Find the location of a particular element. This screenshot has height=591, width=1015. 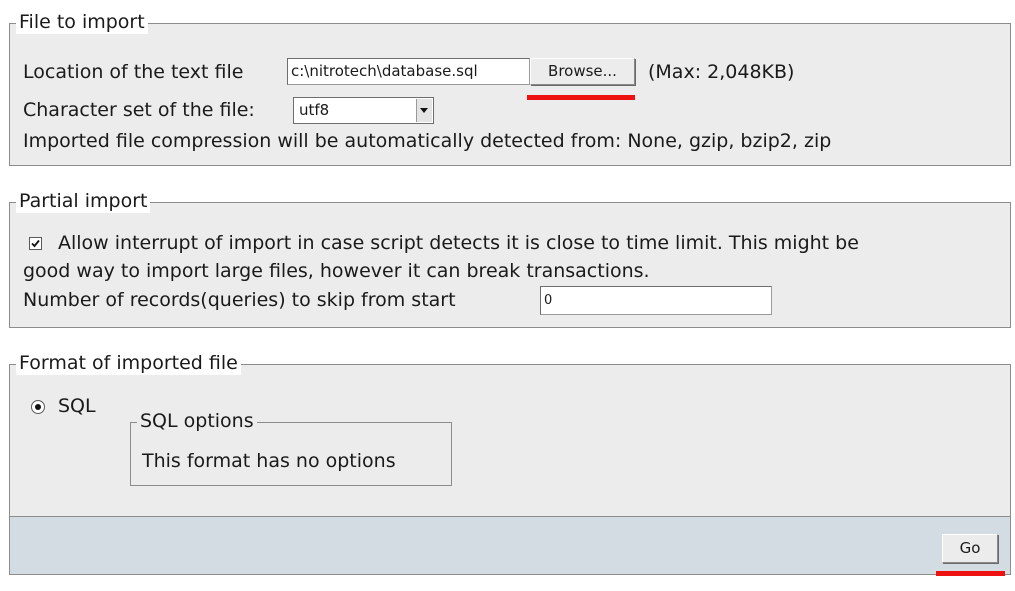

sql-radio-button is located at coordinates (38, 407).